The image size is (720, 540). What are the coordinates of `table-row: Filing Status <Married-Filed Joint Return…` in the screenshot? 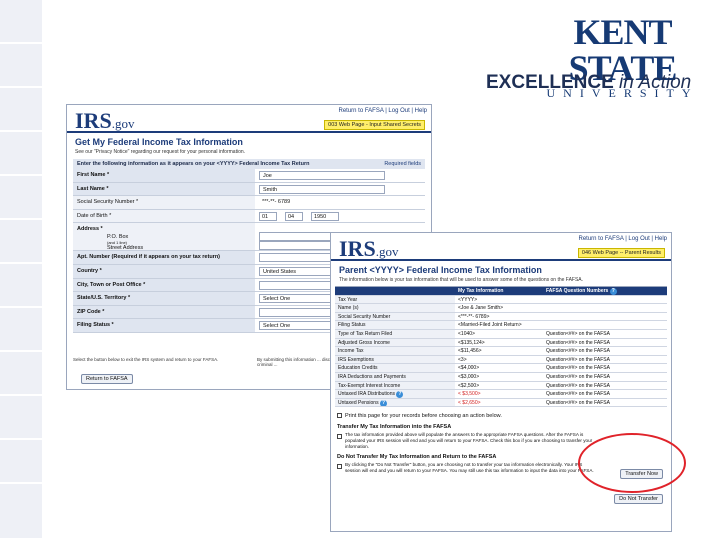 It's located at (501, 325).